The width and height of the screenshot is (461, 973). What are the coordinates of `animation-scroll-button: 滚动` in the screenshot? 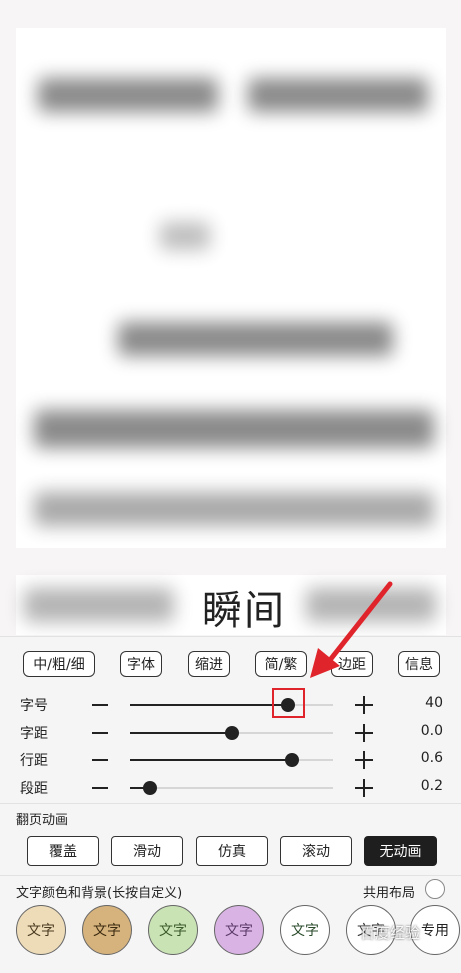 It's located at (316, 851).